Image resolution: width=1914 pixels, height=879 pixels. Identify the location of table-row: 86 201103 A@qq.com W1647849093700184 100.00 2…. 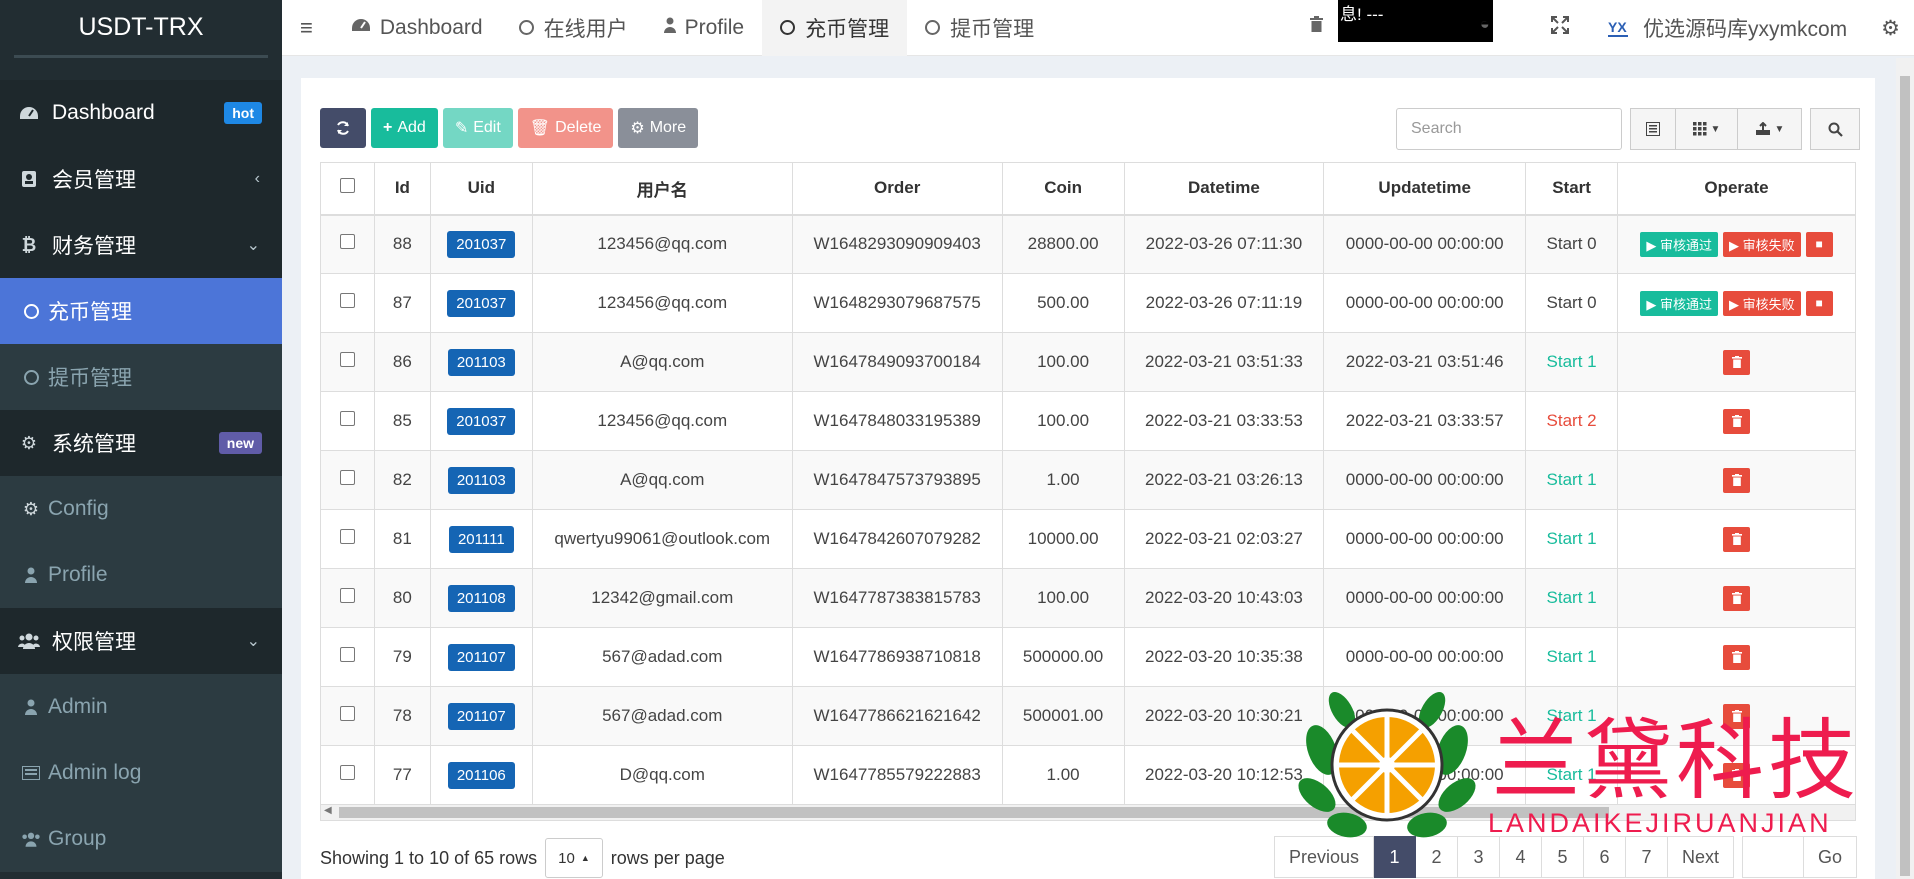
(1088, 362).